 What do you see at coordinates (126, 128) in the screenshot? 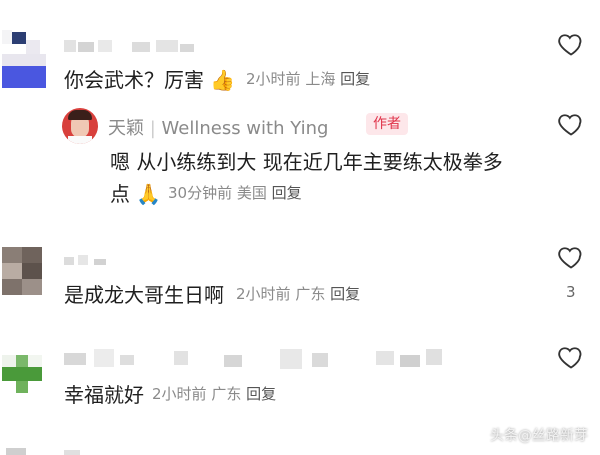
I see `author-name: 天颖` at bounding box center [126, 128].